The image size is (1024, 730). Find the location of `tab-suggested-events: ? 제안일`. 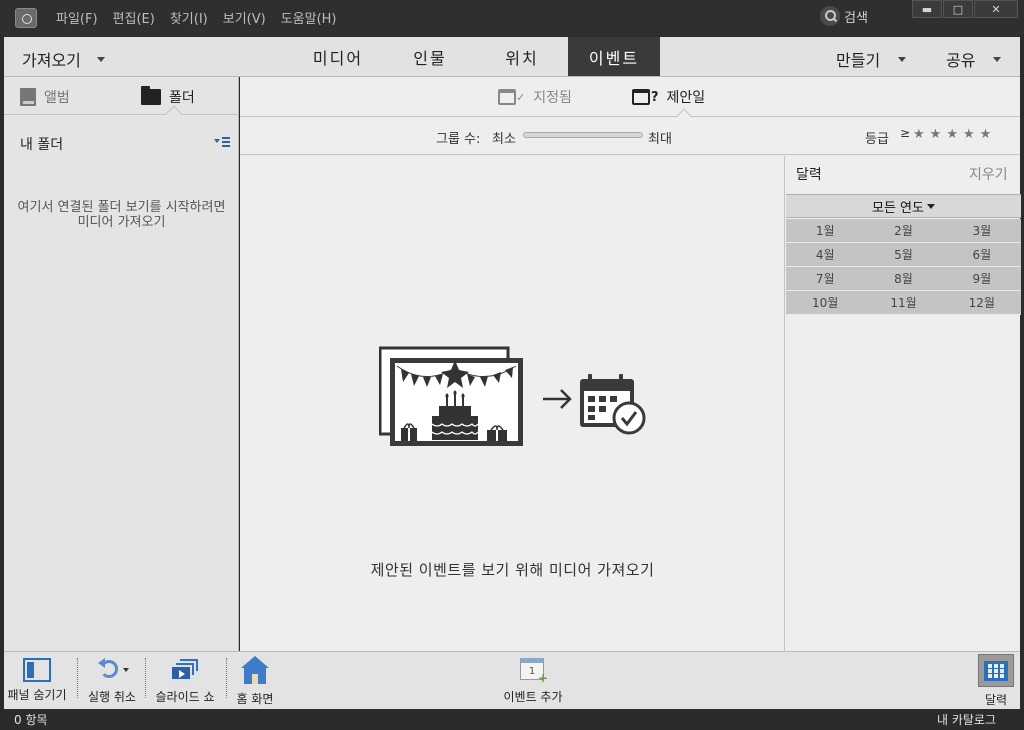

tab-suggested-events: ? 제안일 is located at coordinates (668, 97).